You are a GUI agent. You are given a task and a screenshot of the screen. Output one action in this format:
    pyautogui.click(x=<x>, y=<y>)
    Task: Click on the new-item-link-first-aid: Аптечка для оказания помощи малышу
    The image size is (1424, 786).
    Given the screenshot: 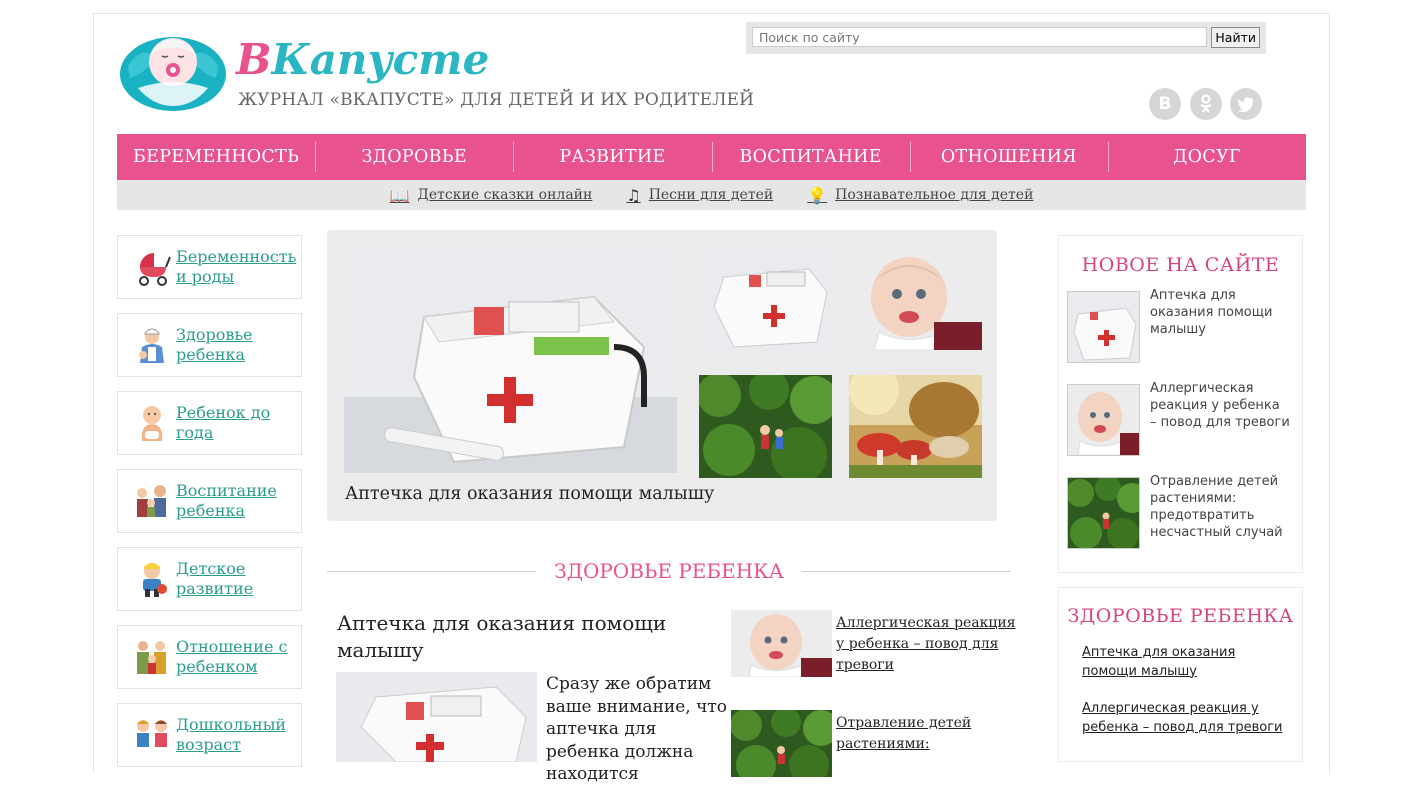 What is the action you would take?
    pyautogui.click(x=1220, y=312)
    